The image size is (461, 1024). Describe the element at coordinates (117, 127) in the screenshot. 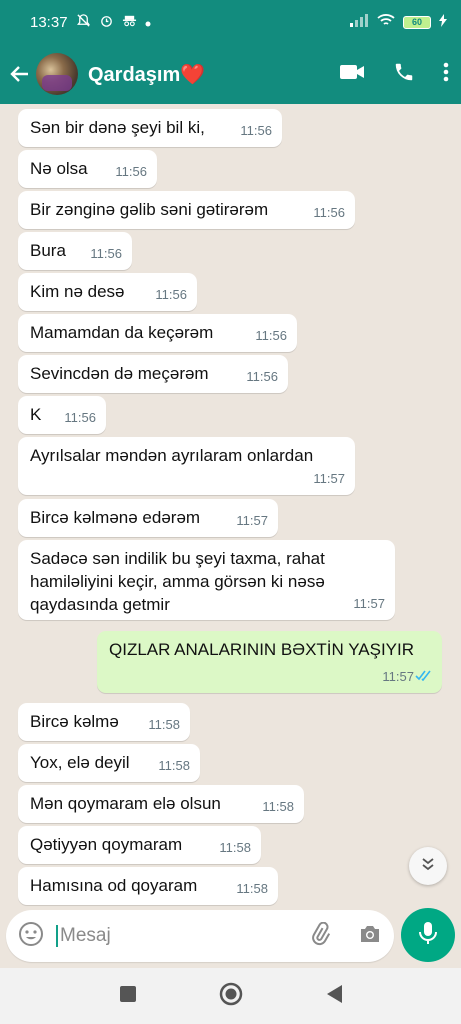

I see `message-text: Sən bir dənə şeyi bil ki,` at that location.